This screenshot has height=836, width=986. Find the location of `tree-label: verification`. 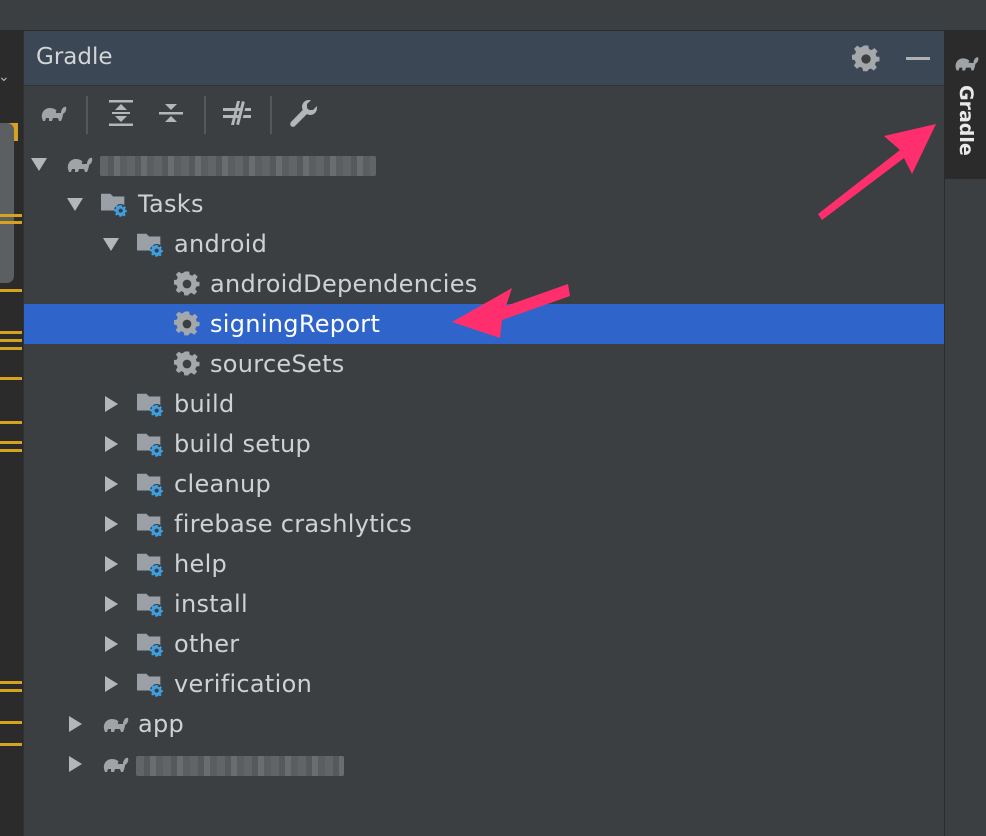

tree-label: verification is located at coordinates (243, 684).